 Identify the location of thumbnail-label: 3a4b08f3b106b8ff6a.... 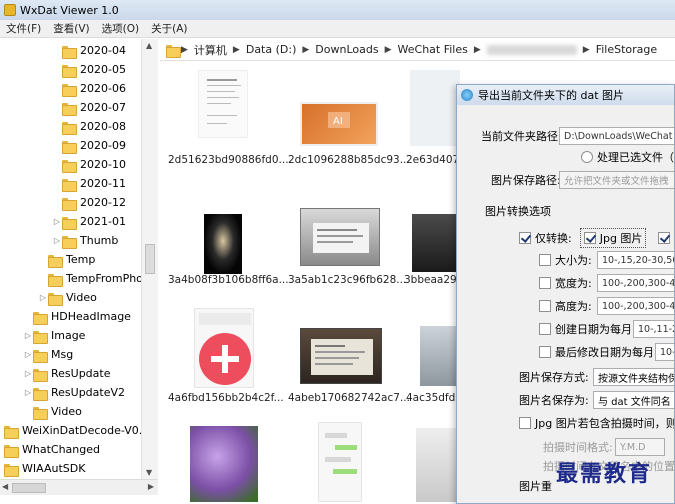
(228, 280).